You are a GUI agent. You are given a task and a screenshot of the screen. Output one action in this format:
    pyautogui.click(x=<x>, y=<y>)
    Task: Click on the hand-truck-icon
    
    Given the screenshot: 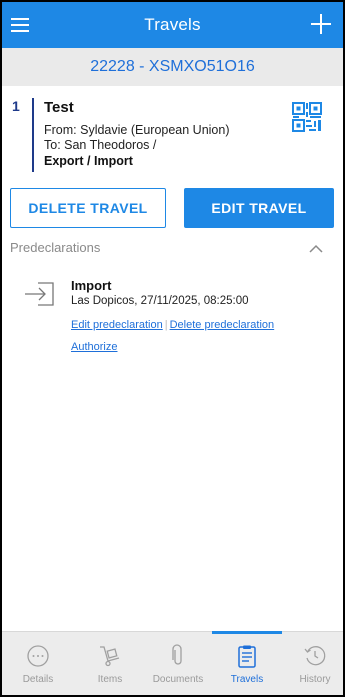 What is the action you would take?
    pyautogui.click(x=110, y=656)
    